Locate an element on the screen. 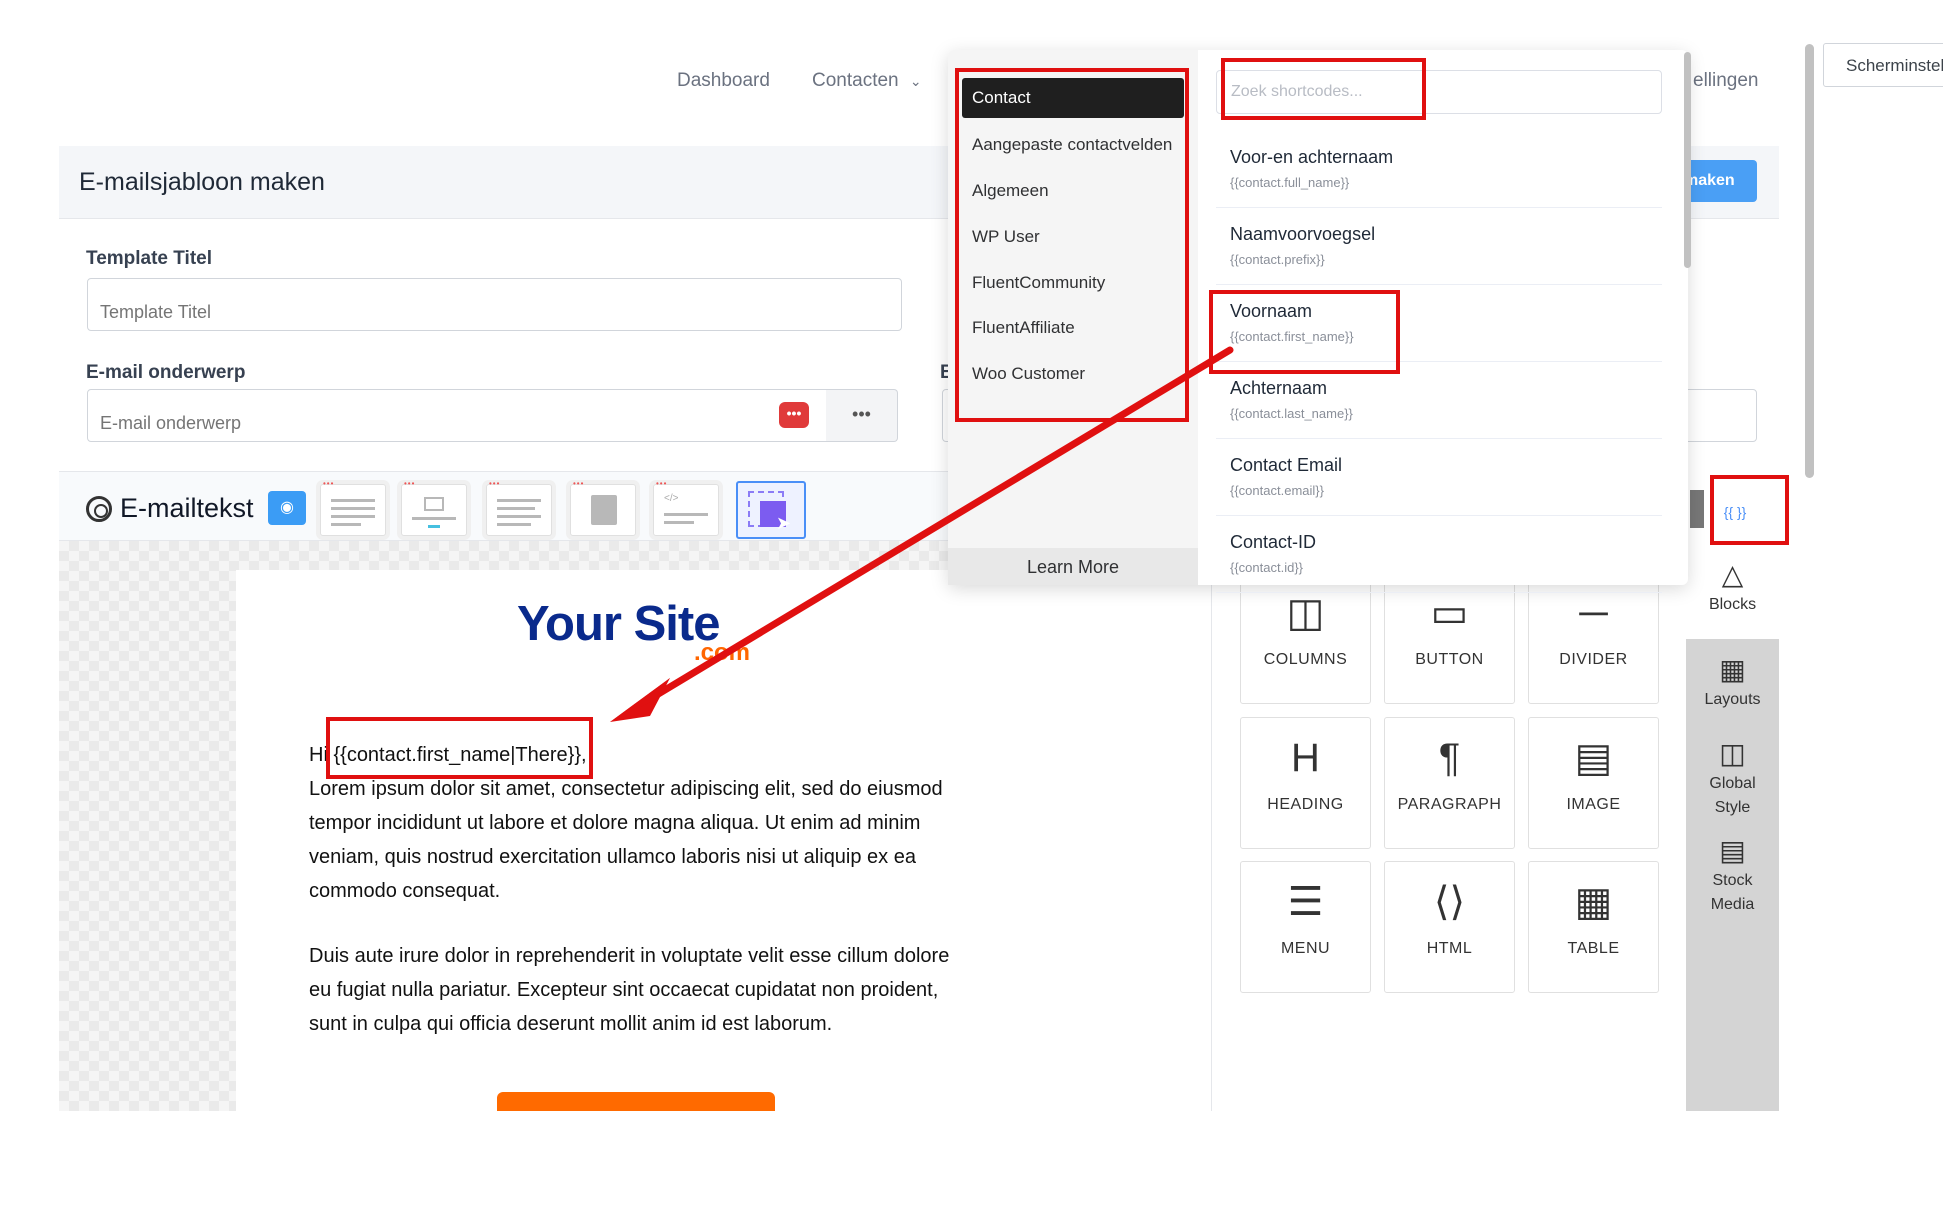 This screenshot has width=1943, height=1222. block-heading: H HEADING is located at coordinates (1305, 783).